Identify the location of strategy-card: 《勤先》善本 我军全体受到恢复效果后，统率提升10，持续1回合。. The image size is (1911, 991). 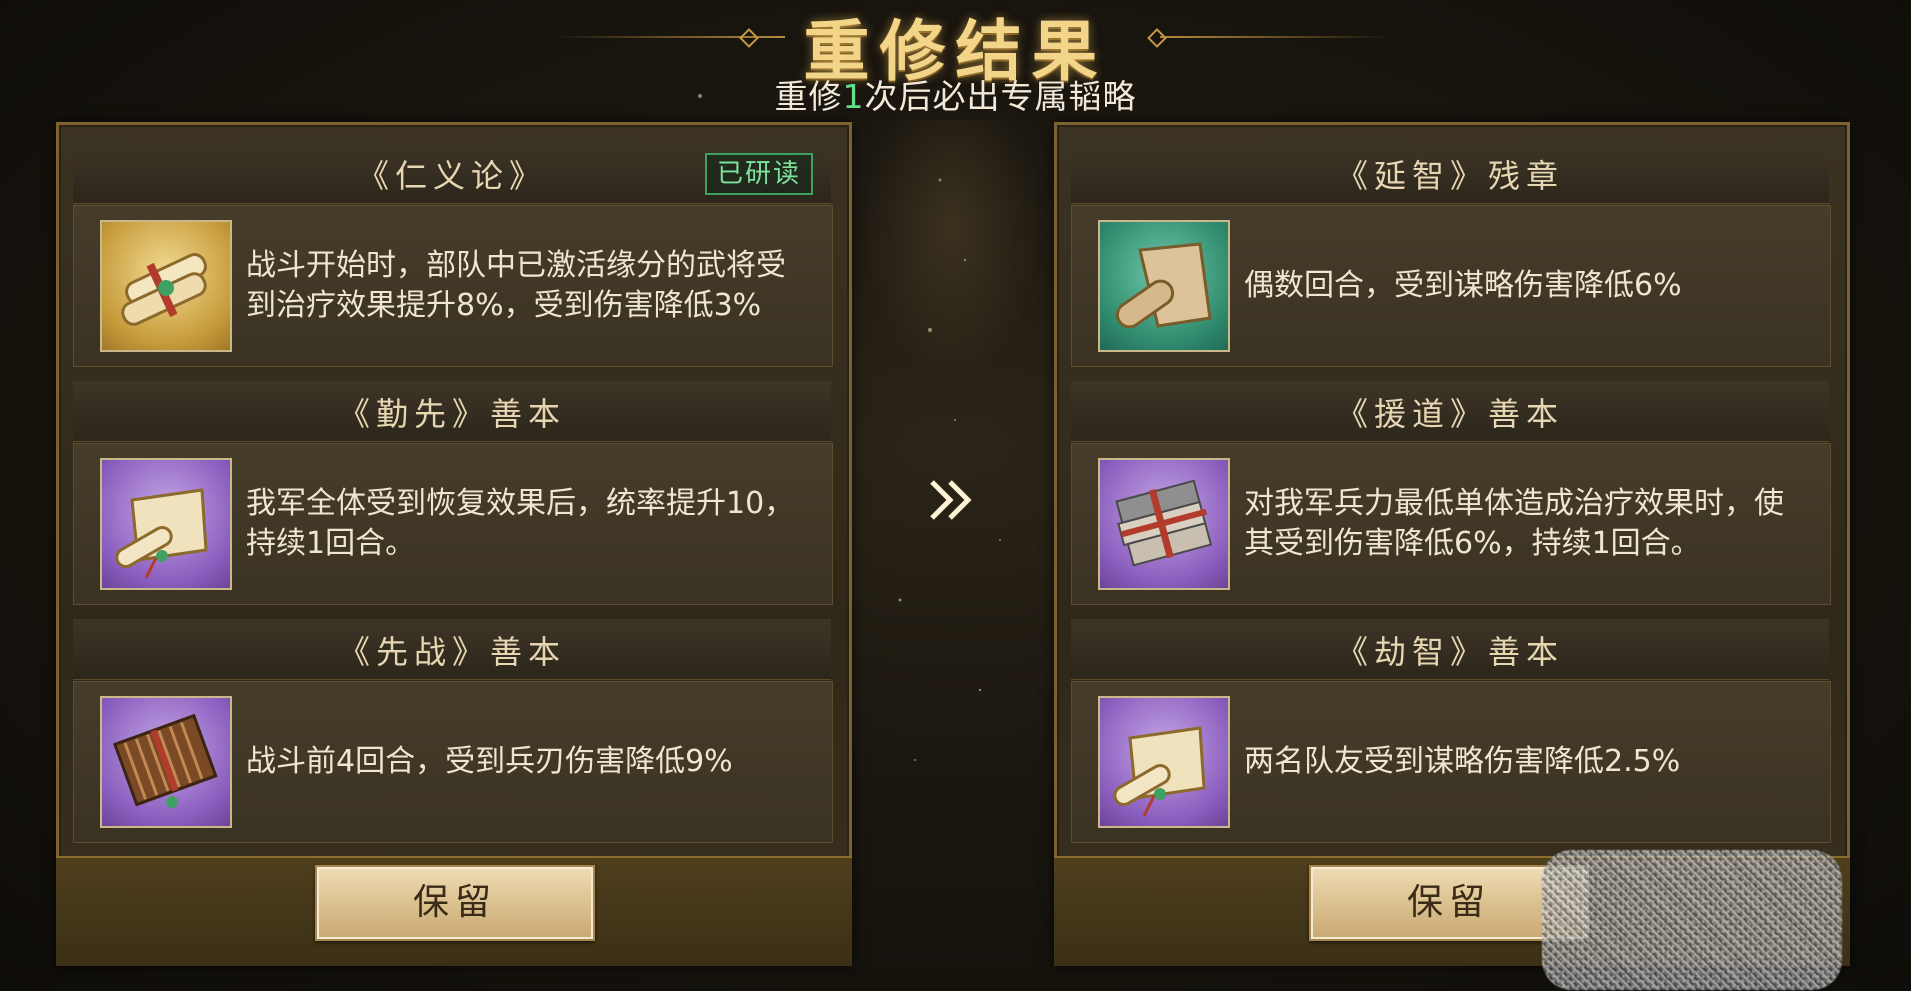
(453, 495).